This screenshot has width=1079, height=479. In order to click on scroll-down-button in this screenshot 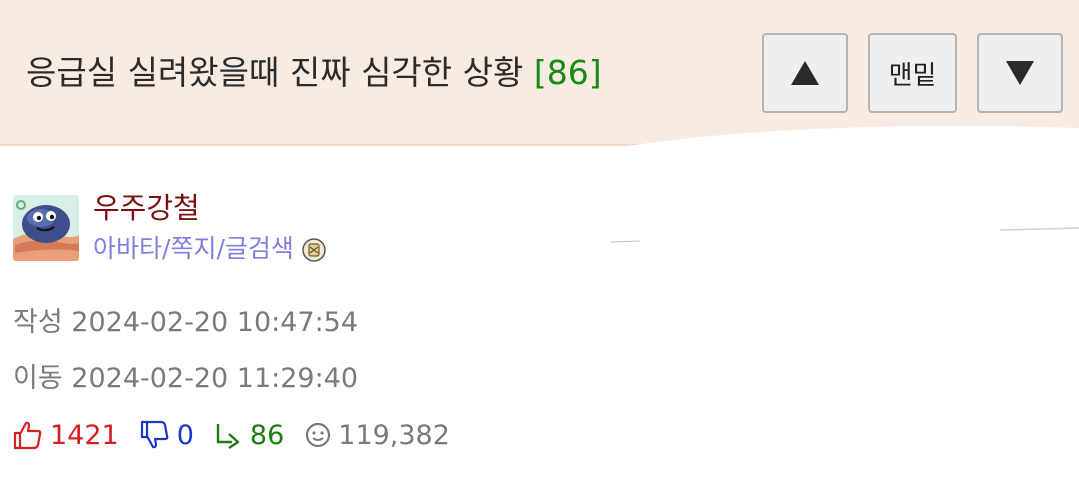, I will do `click(1020, 73)`.